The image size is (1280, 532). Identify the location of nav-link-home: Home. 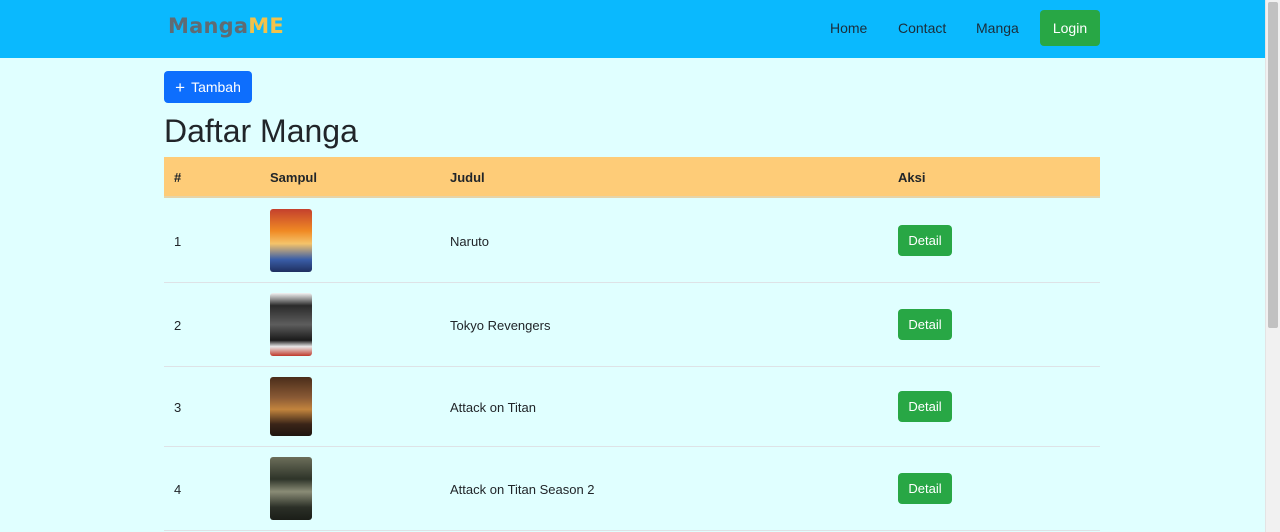
(848, 28).